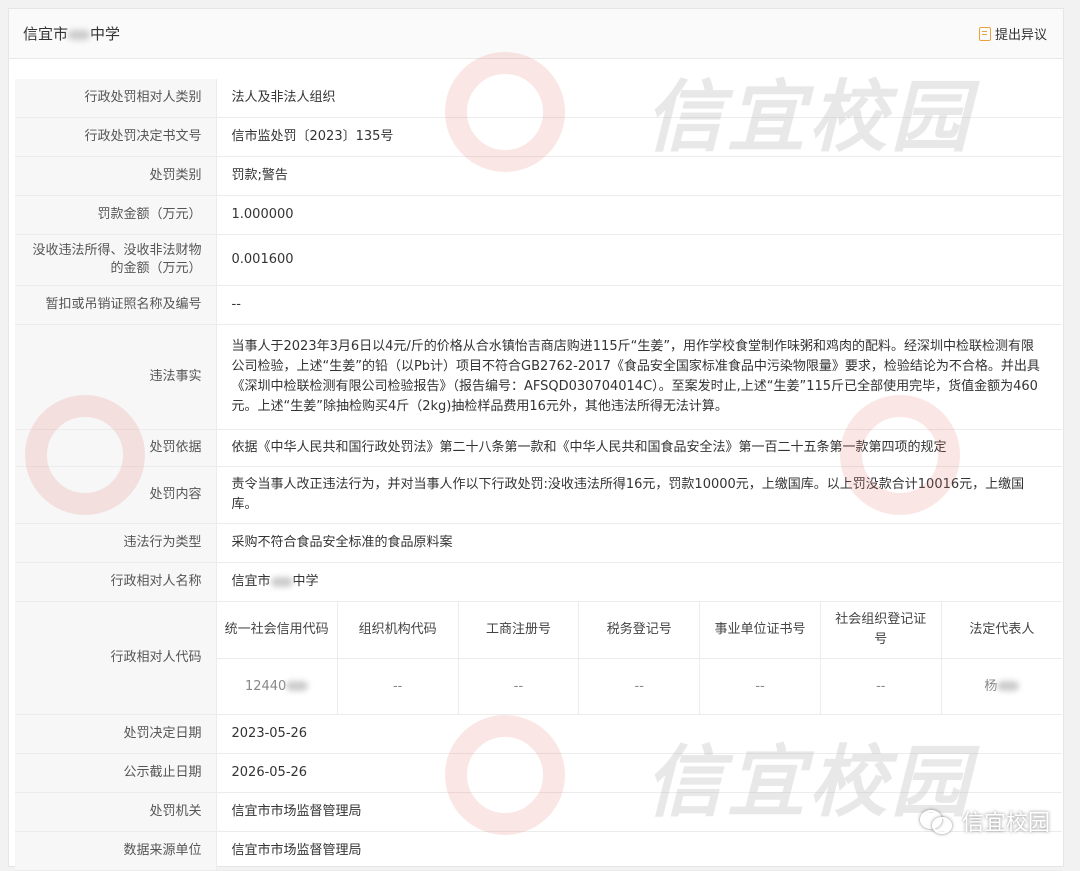 The height and width of the screenshot is (871, 1080). Describe the element at coordinates (639, 734) in the screenshot. I see `row-value: 2023-05-26` at that location.